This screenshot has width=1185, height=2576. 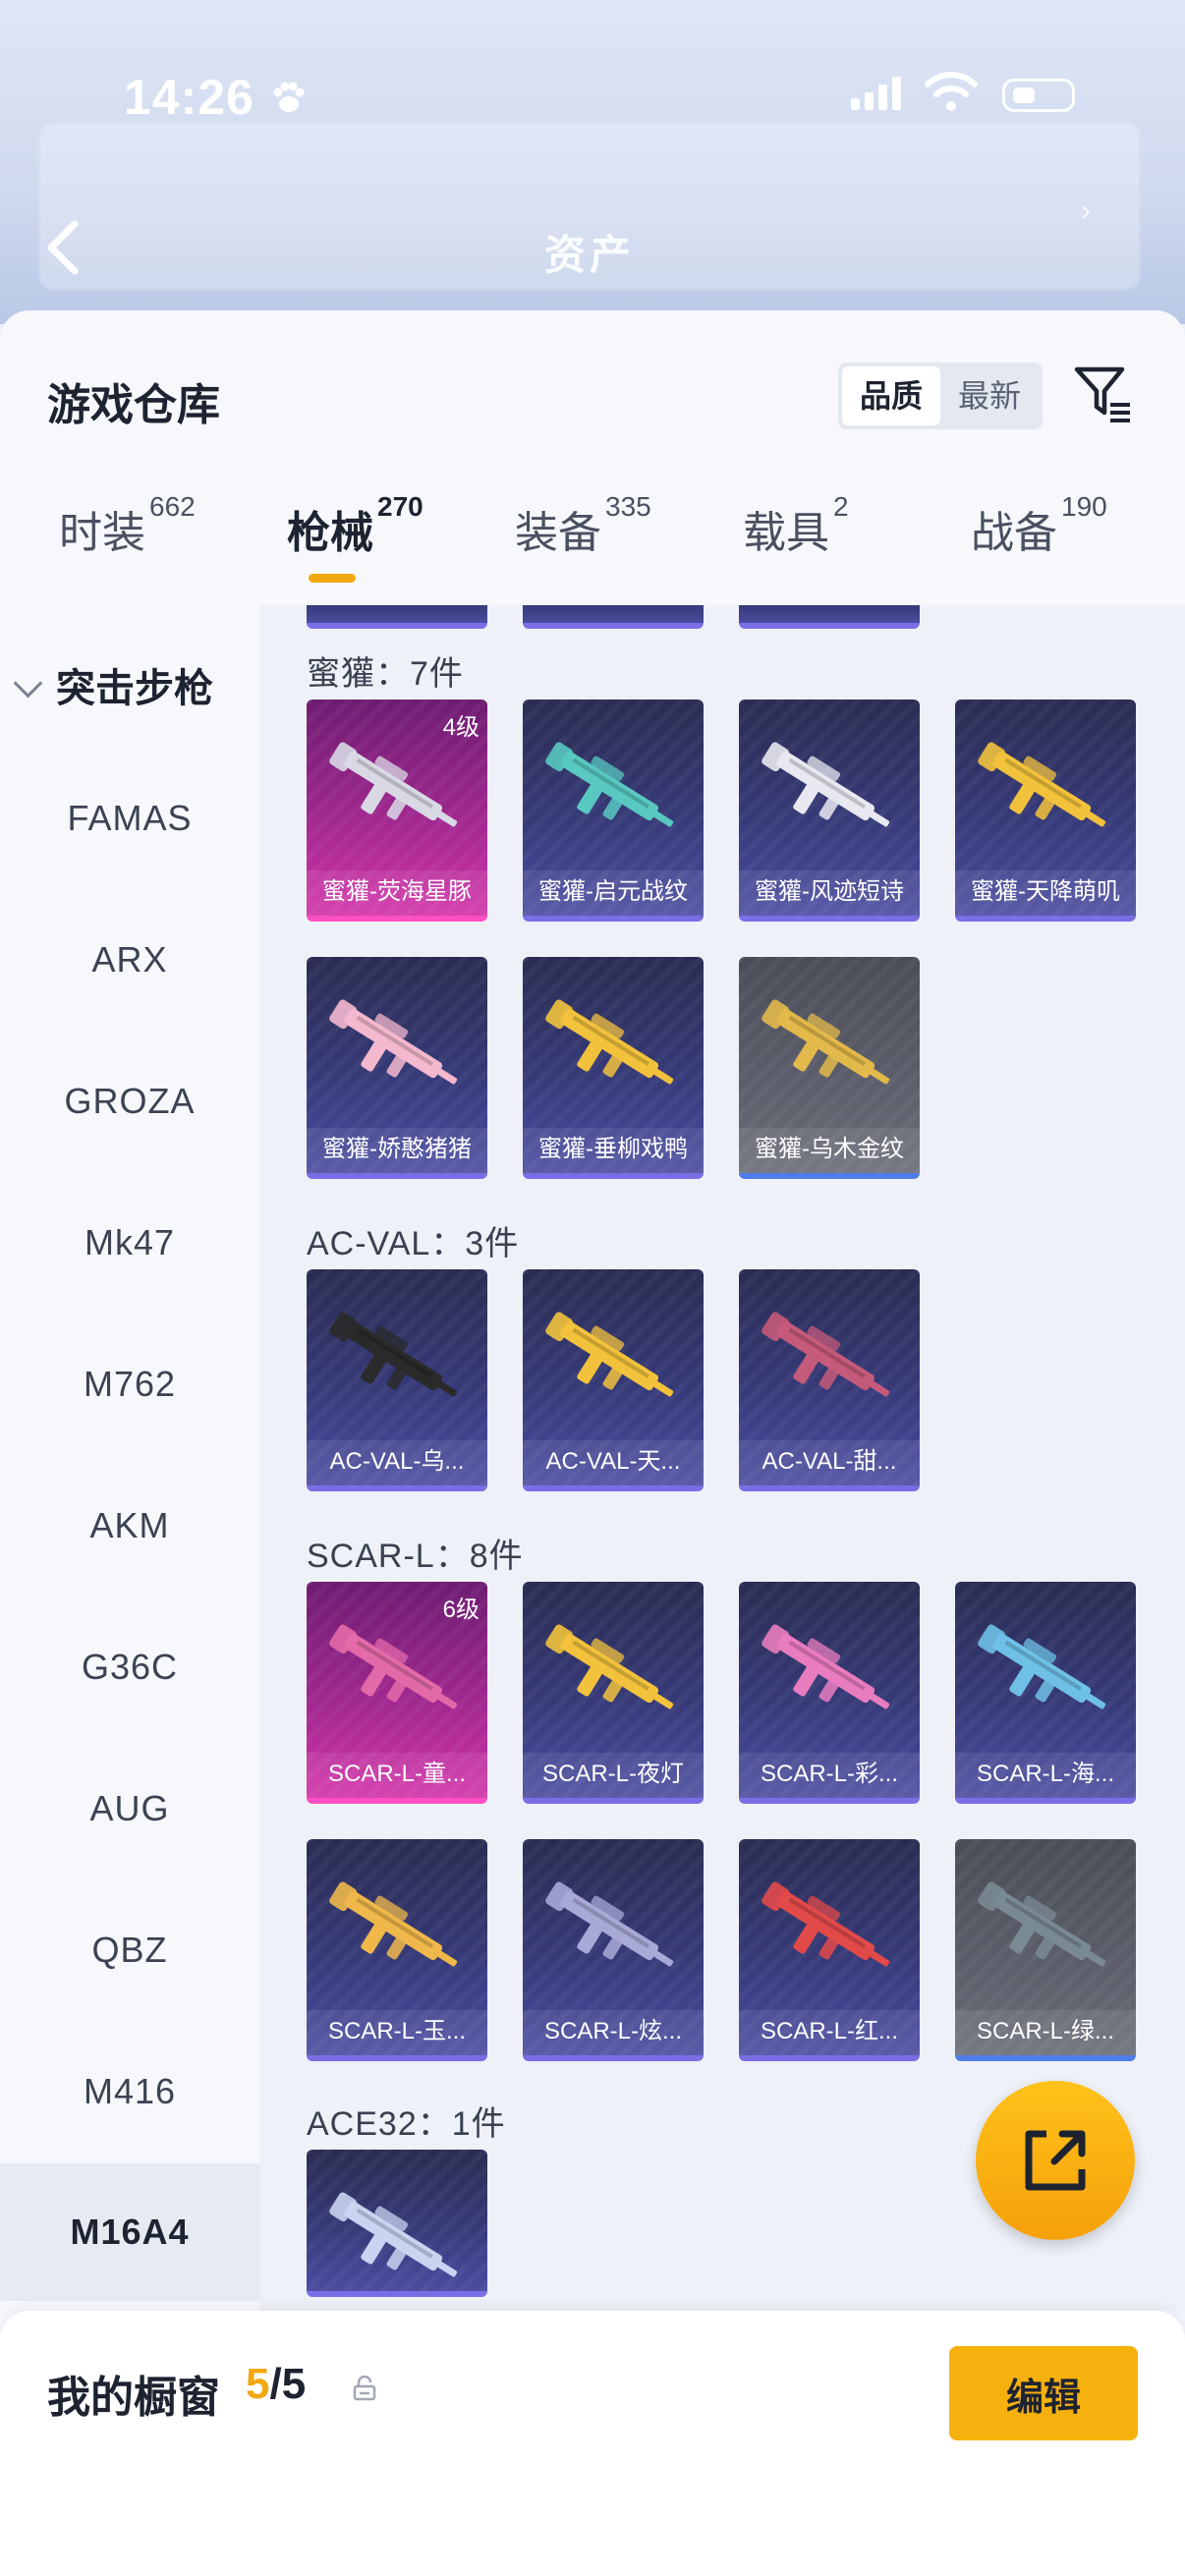 I want to click on item-card: 蜜獾-垂柳戏鸭, so click(x=614, y=1068).